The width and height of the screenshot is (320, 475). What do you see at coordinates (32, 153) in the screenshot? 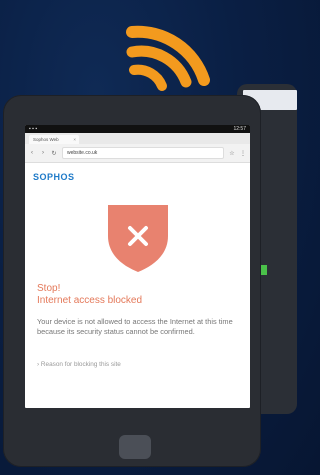
I see `back-icon: ‹` at bounding box center [32, 153].